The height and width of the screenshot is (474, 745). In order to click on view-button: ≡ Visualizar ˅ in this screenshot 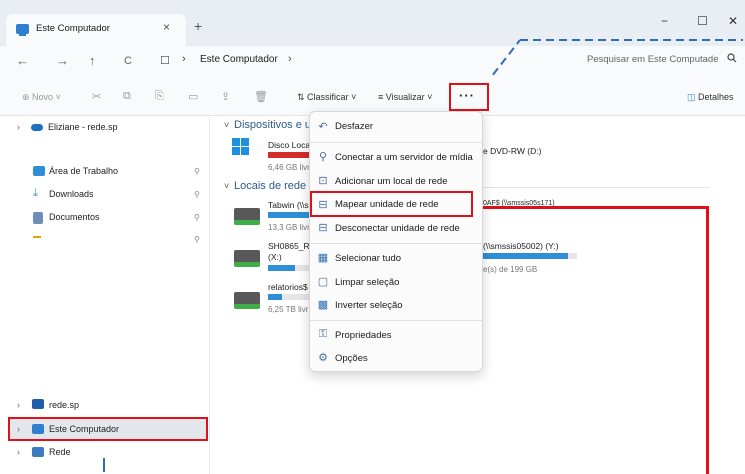, I will do `click(405, 97)`.